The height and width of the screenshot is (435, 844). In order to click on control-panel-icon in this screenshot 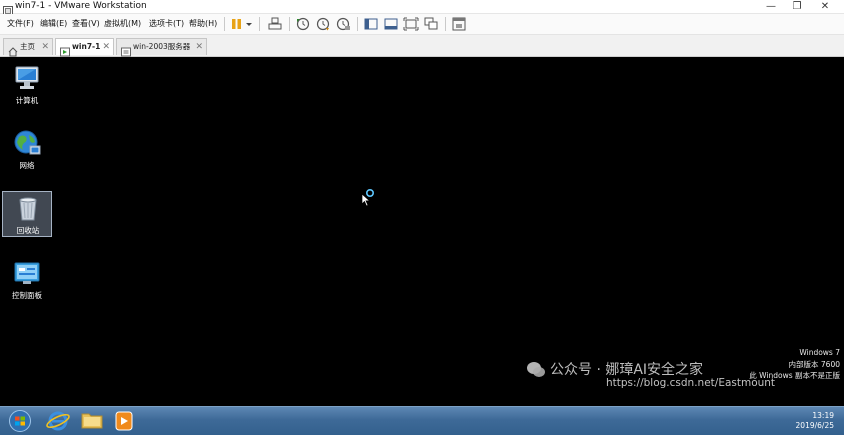, I will do `click(27, 273)`.